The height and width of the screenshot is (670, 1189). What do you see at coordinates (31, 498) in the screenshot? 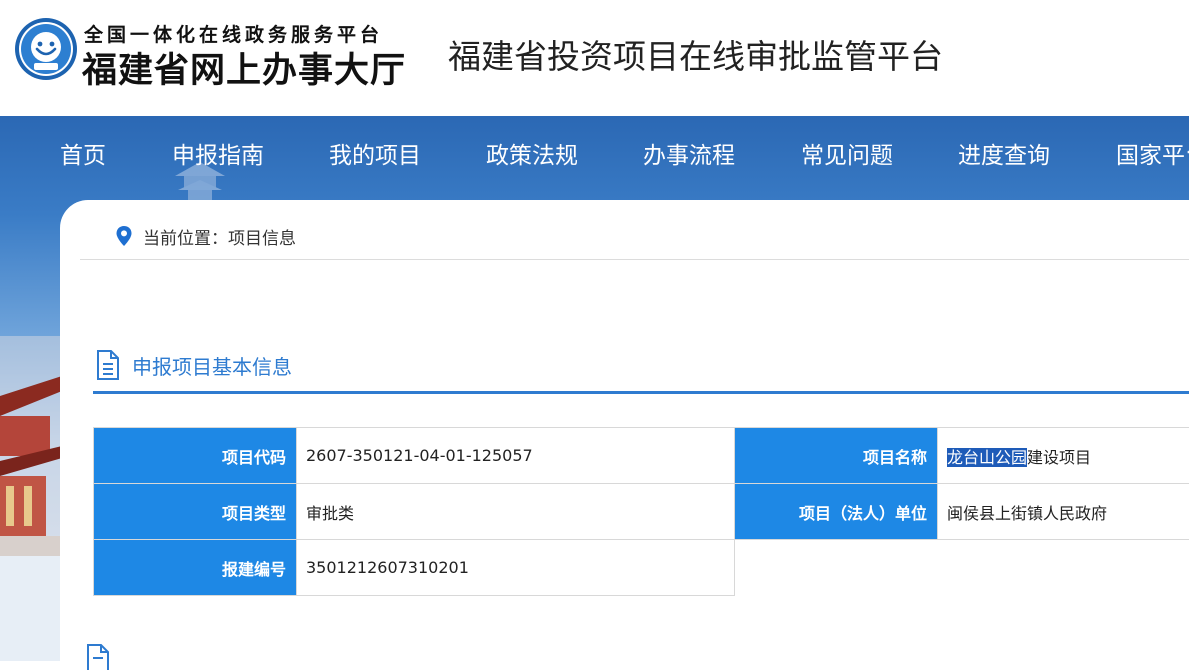
I see `temple-decoration` at bounding box center [31, 498].